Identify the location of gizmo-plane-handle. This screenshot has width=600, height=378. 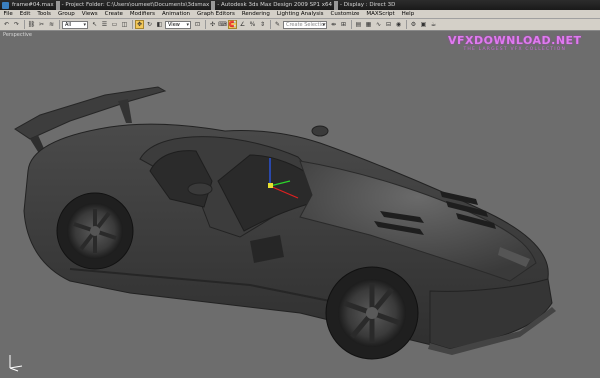
(270, 185).